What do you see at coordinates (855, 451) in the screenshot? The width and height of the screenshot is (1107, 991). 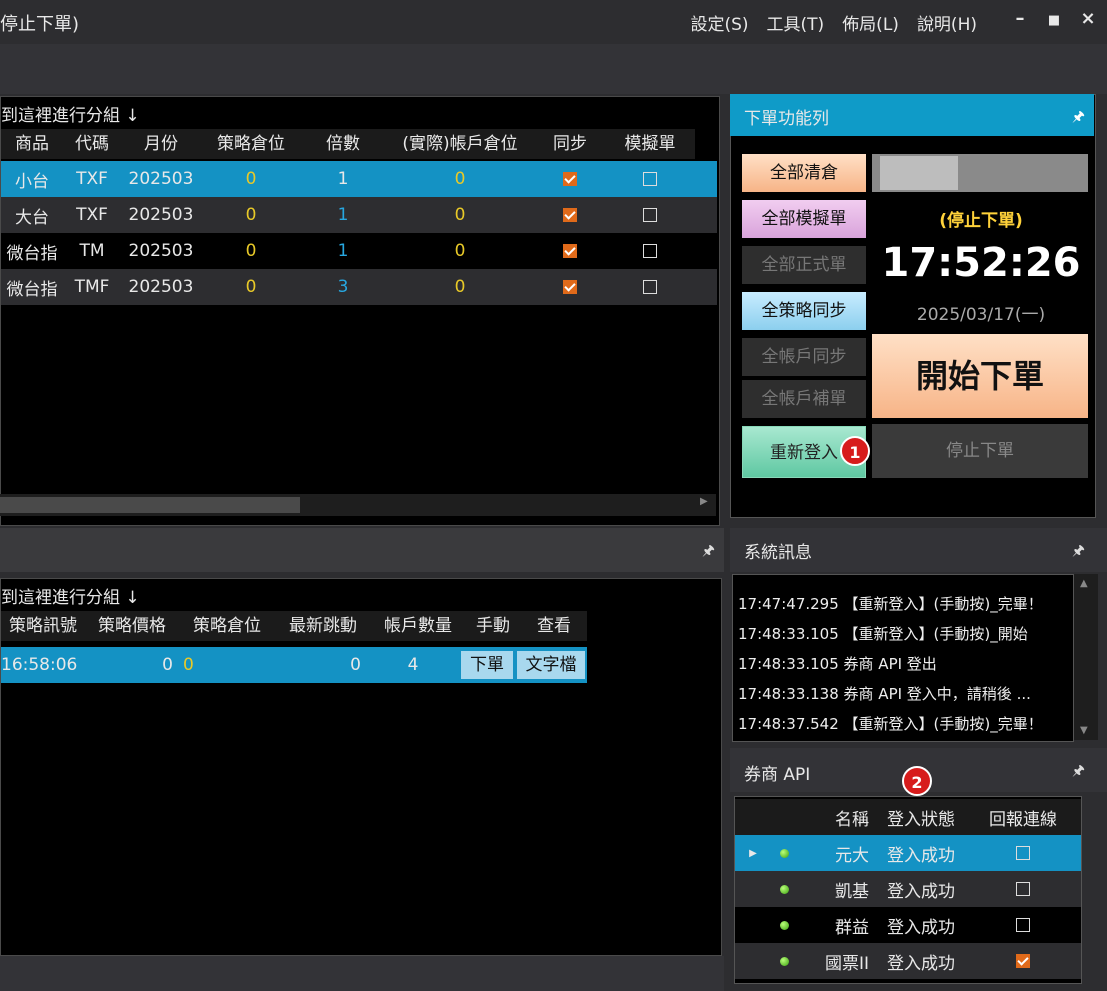 I see `annotation-badge-1: 1` at bounding box center [855, 451].